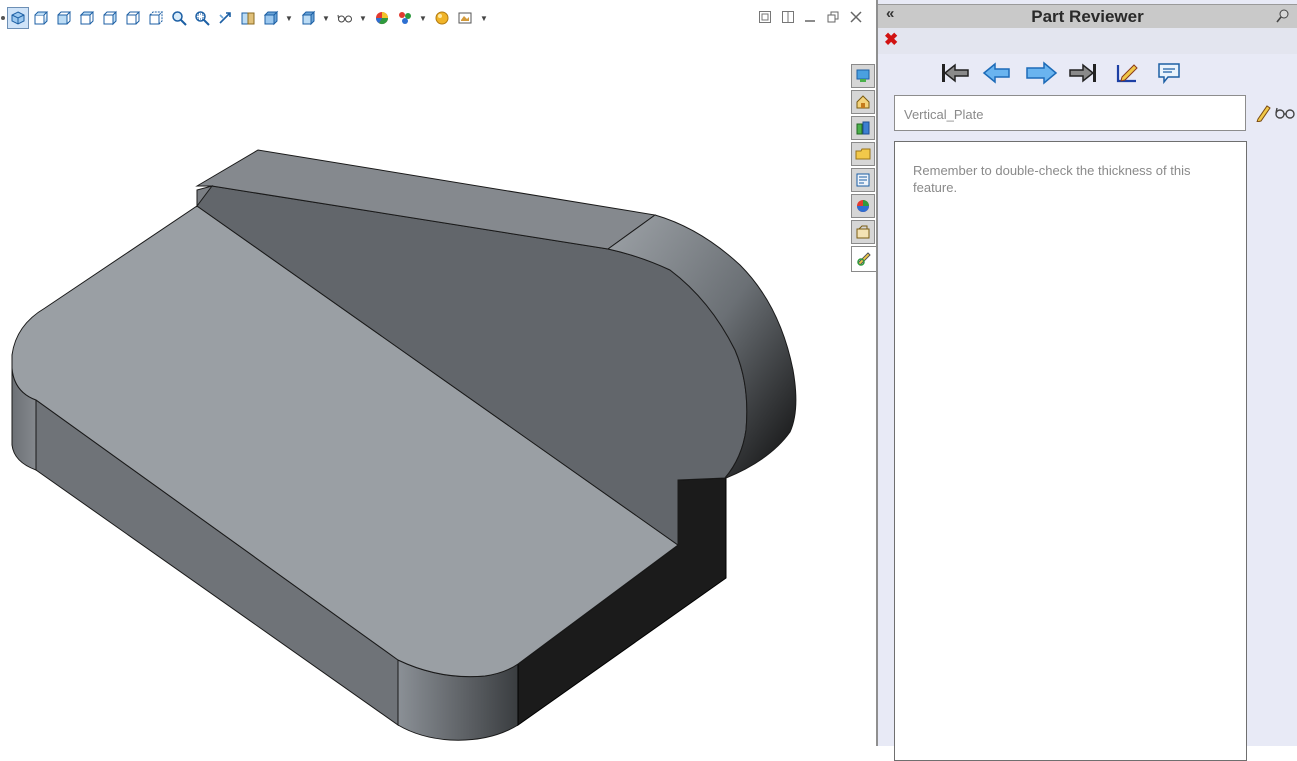  I want to click on trimetric-view-icon, so click(156, 18).